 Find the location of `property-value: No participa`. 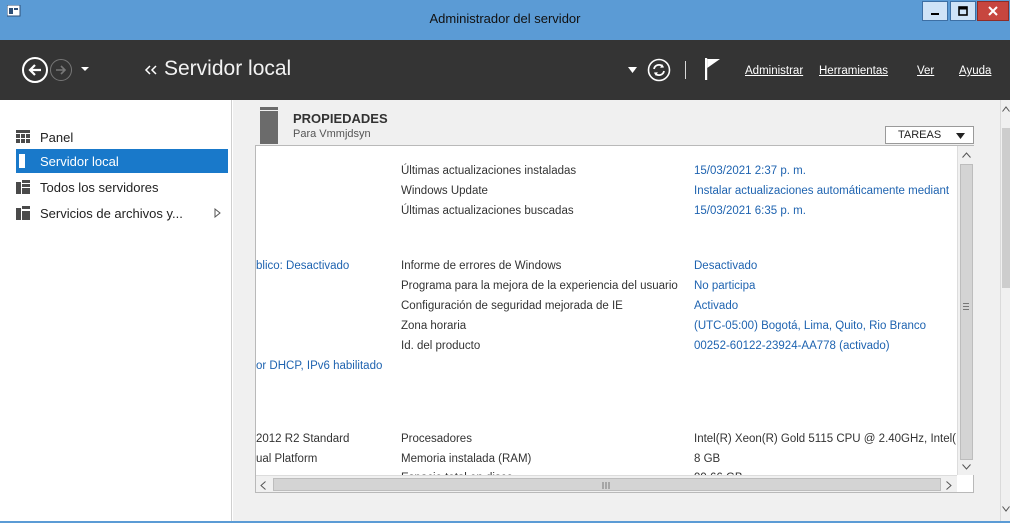

property-value: No participa is located at coordinates (724, 286).